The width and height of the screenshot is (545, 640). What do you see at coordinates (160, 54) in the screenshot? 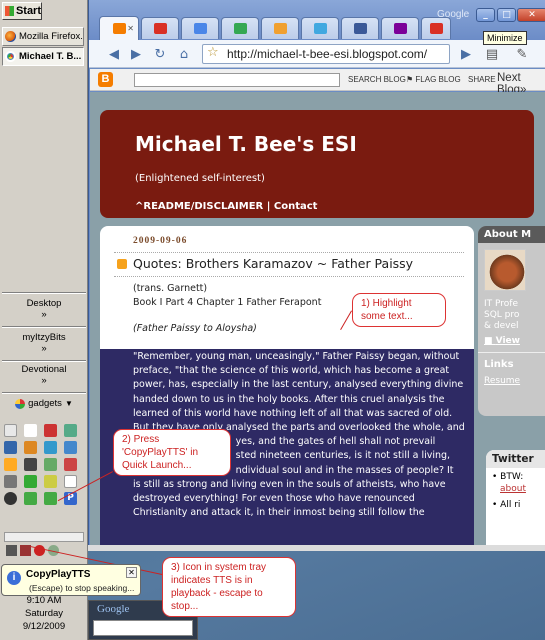
I see `reload-button: ↻` at bounding box center [160, 54].